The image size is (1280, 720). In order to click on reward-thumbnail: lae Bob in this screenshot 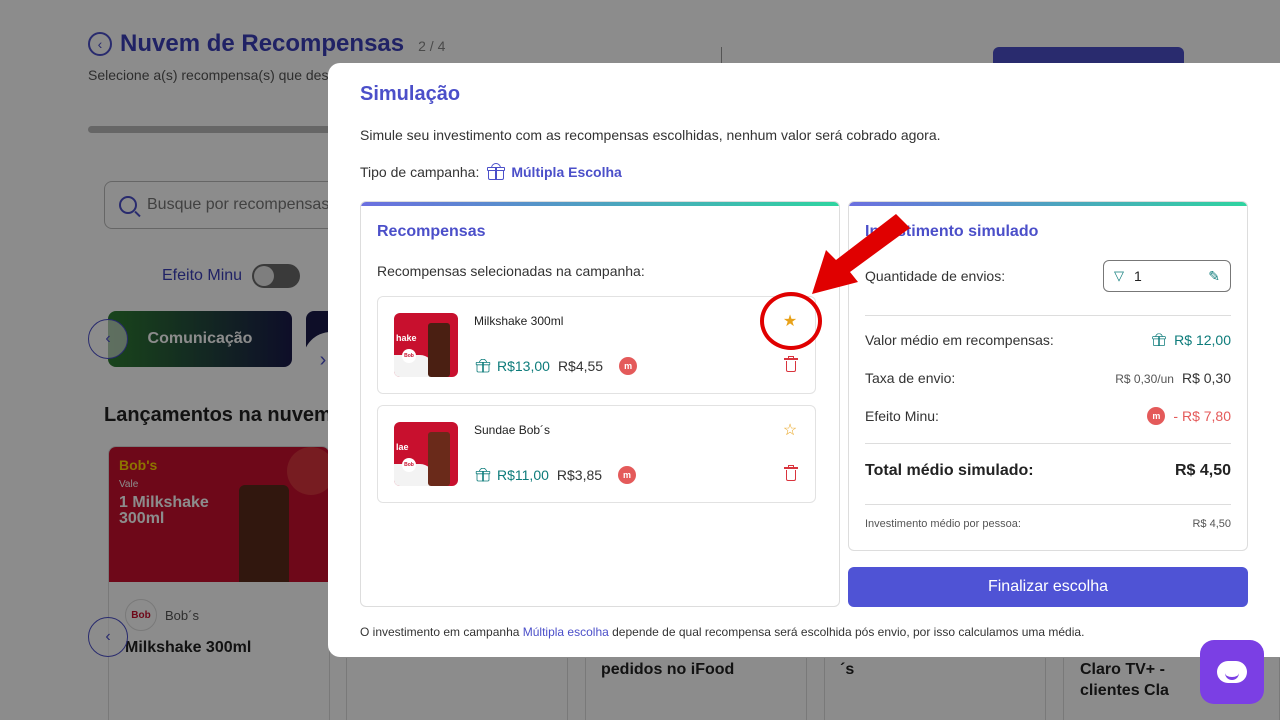, I will do `click(426, 454)`.